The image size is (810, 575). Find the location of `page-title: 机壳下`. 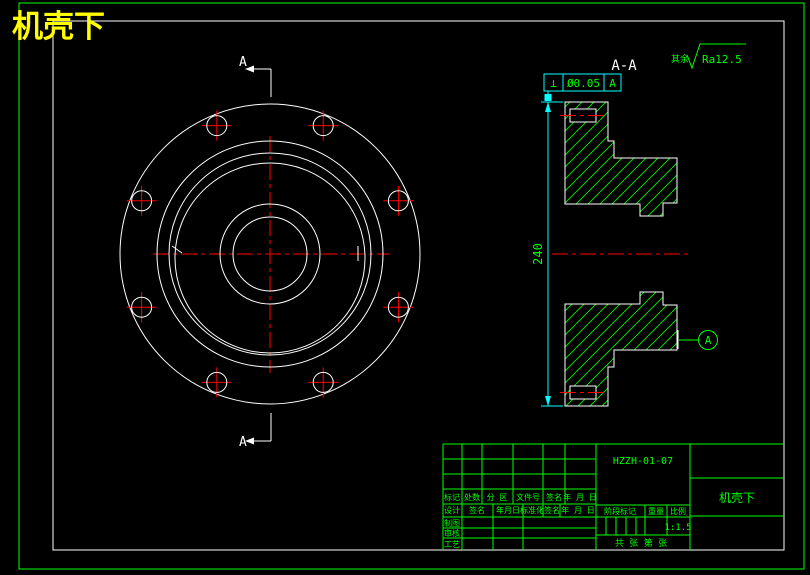

page-title: 机壳下 is located at coordinates (58, 27).